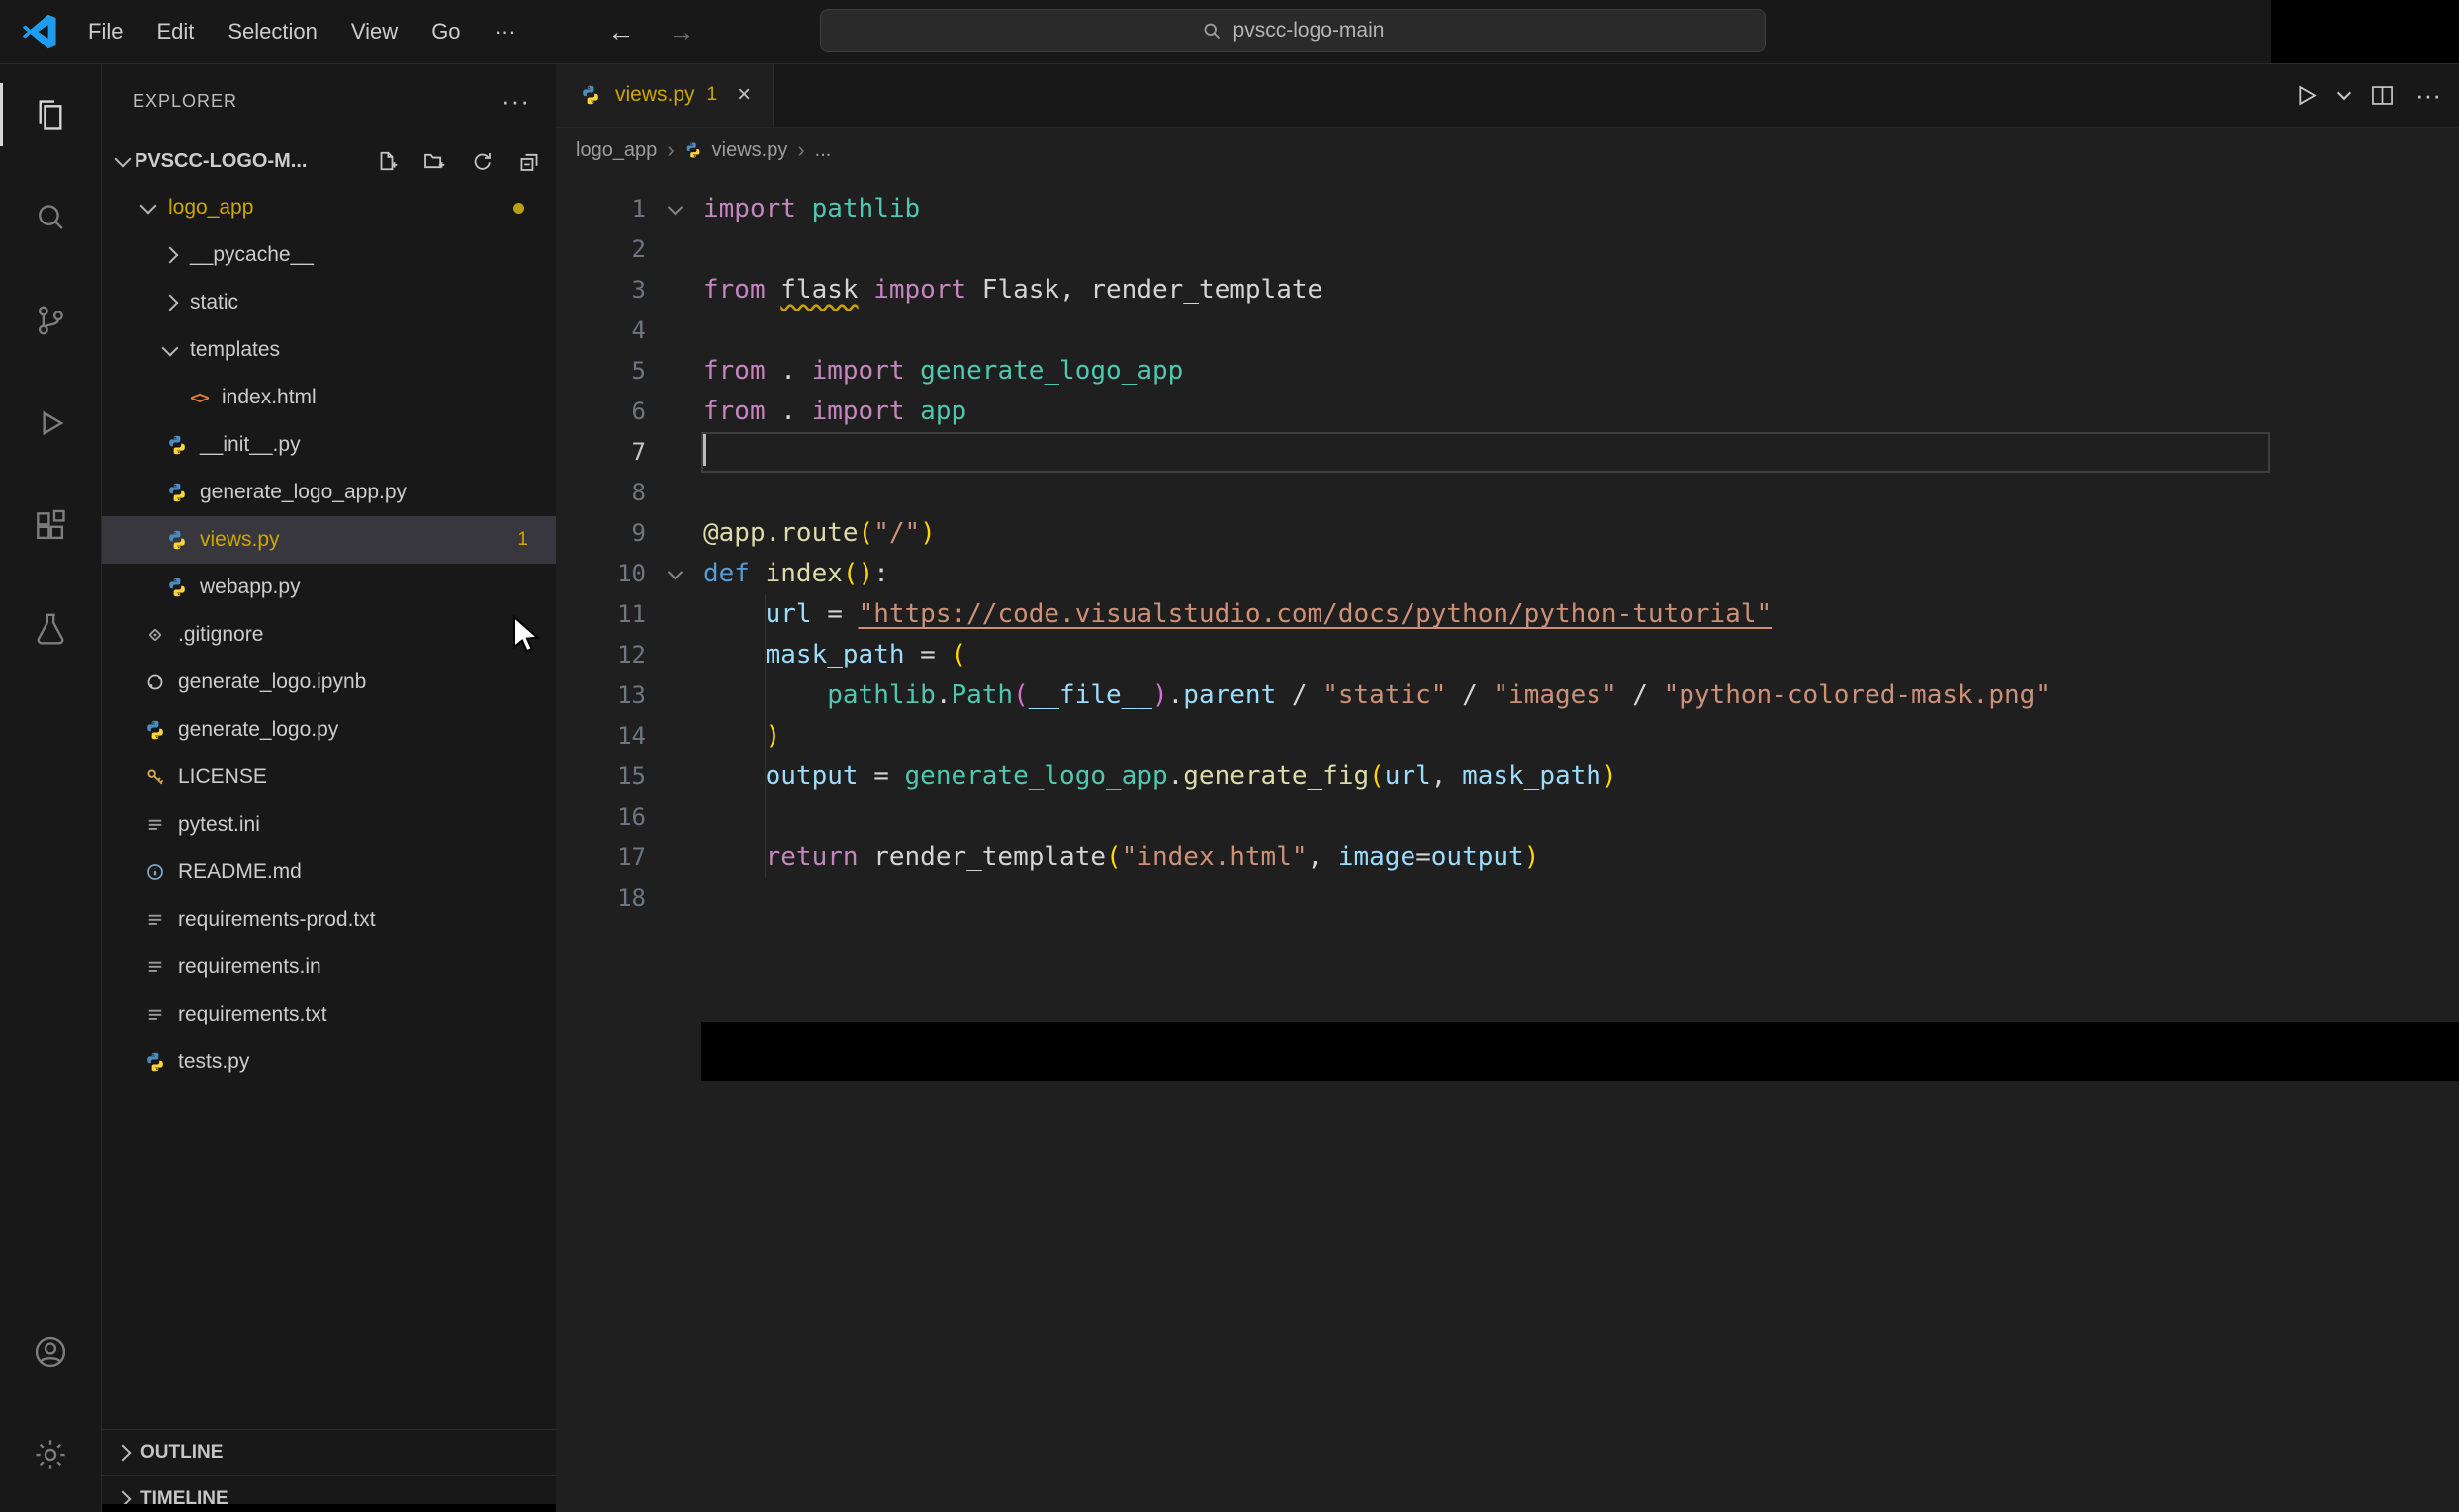  Describe the element at coordinates (328, 255) in the screenshot. I see `tree-item-pycache: __pycache__` at that location.